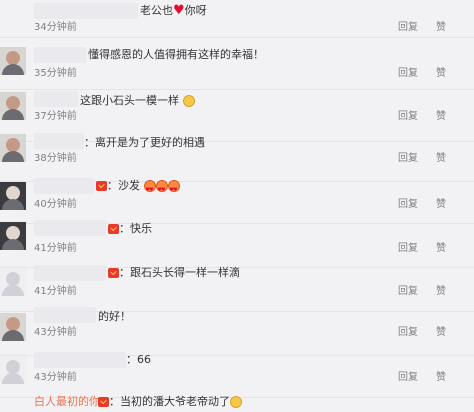 The width and height of the screenshot is (474, 412). What do you see at coordinates (114, 316) in the screenshot?
I see `comment-text: 的好！` at bounding box center [114, 316].